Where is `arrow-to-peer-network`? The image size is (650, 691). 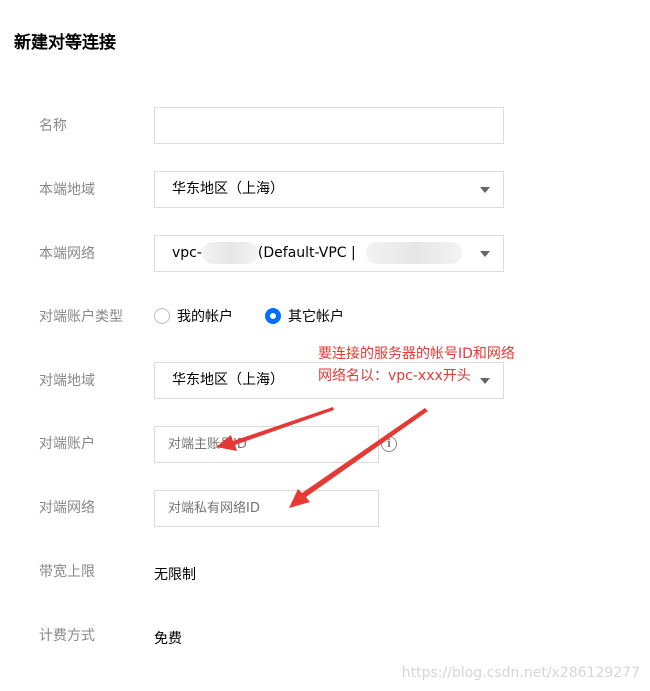 arrow-to-peer-network is located at coordinates (358, 458).